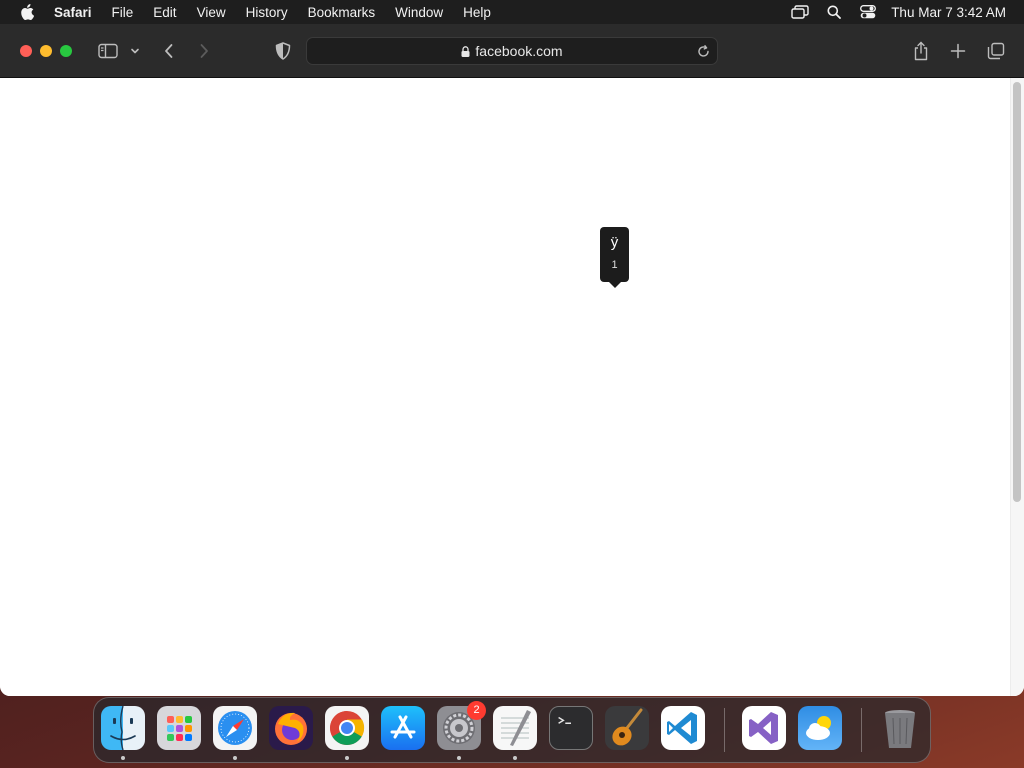  I want to click on dock-textedit, so click(515, 728).